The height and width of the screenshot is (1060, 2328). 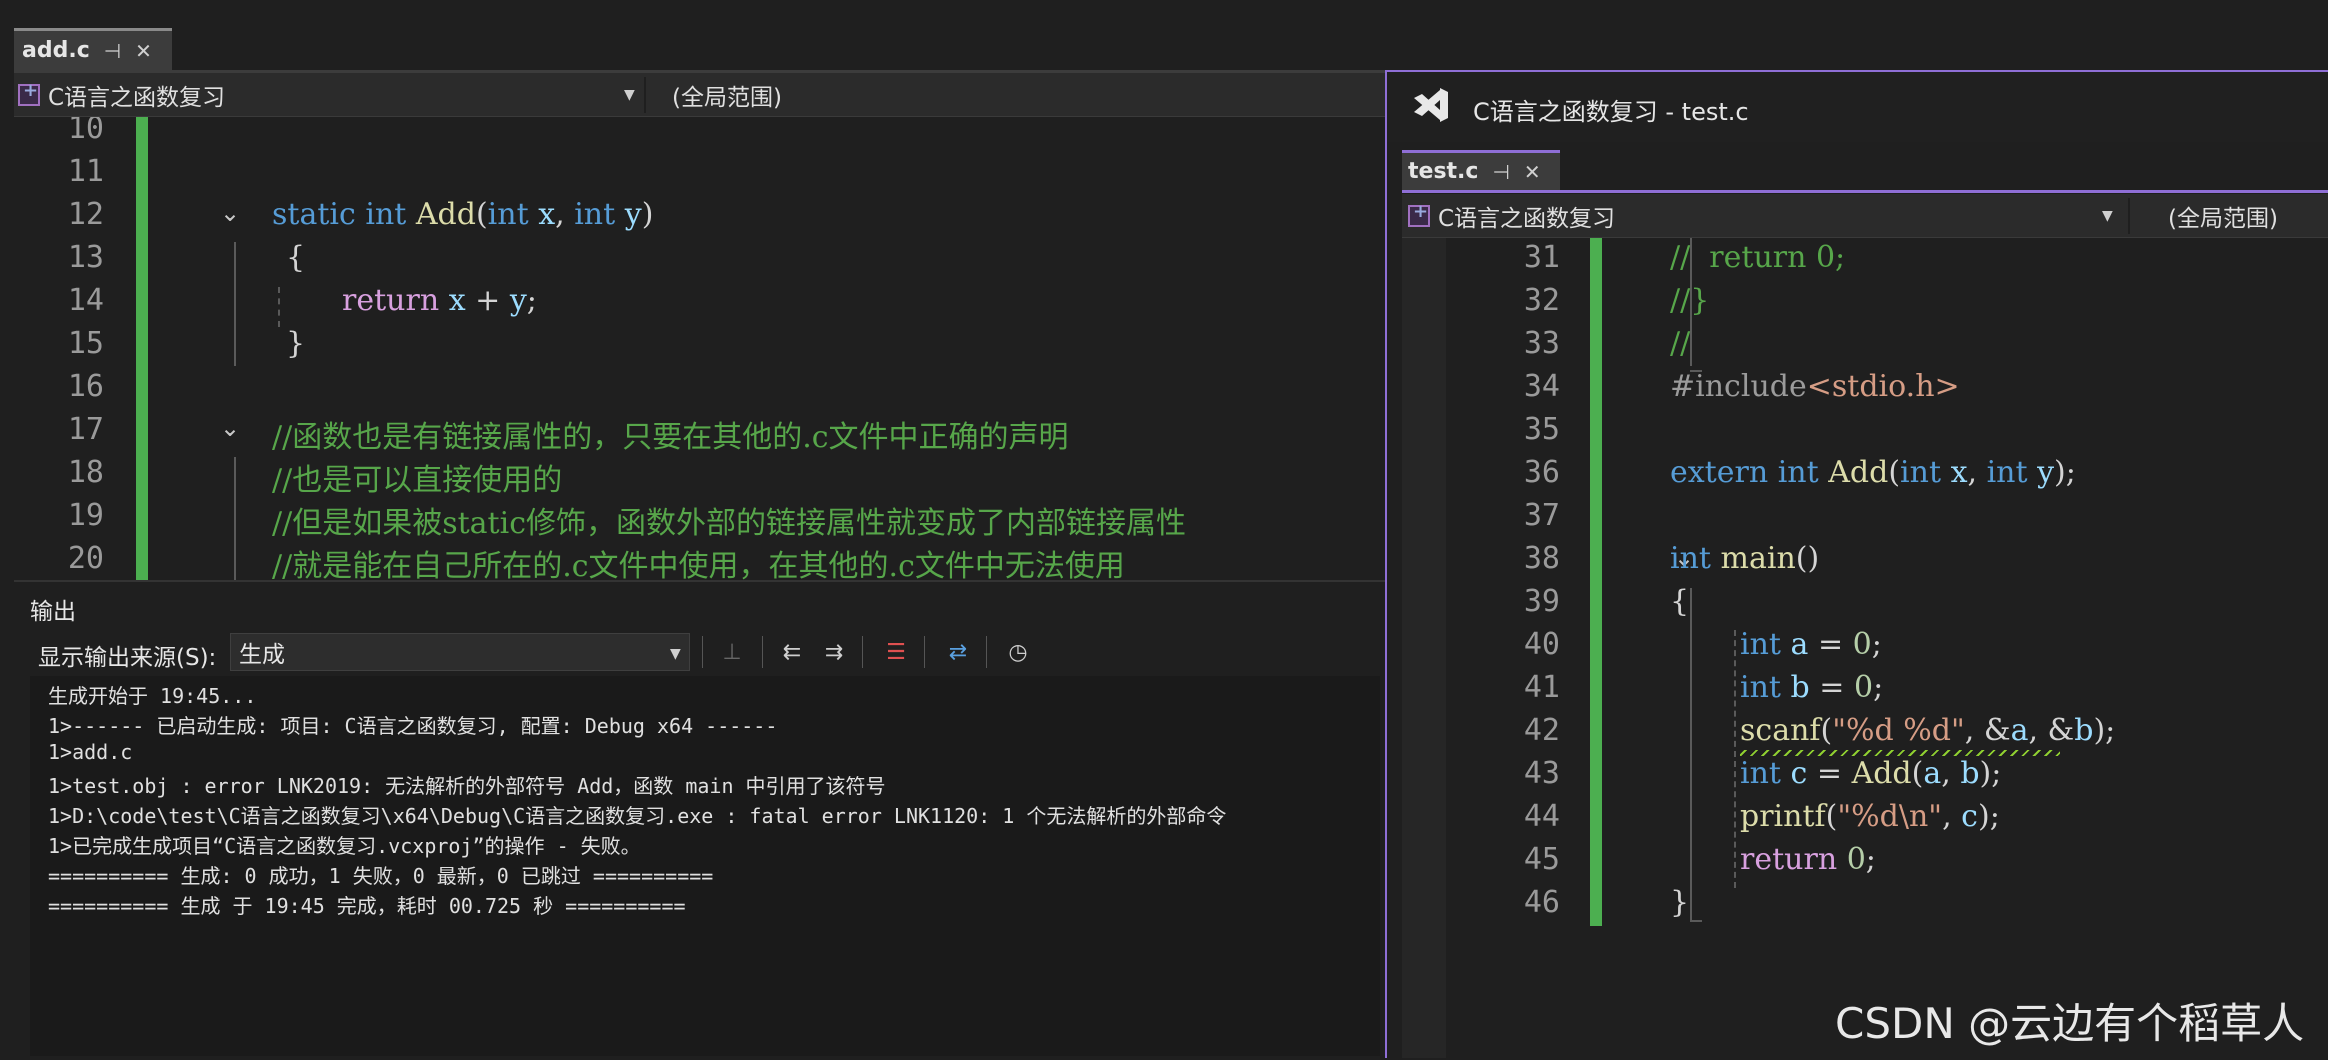 I want to click on line-number: 34, so click(x=1541, y=386).